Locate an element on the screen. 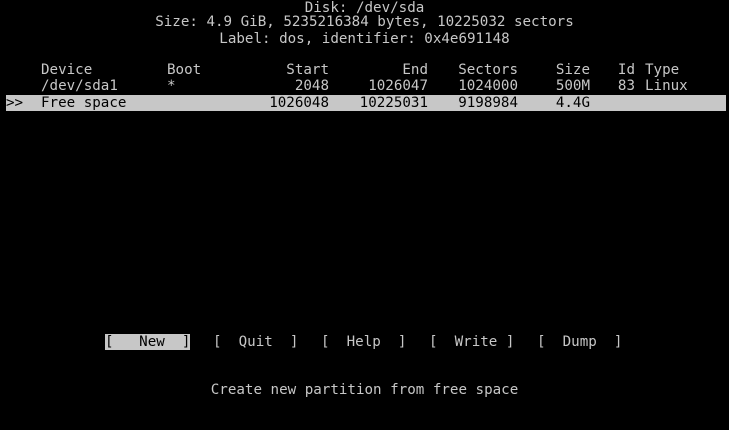  write-button: [ Write ] is located at coordinates (471, 342).